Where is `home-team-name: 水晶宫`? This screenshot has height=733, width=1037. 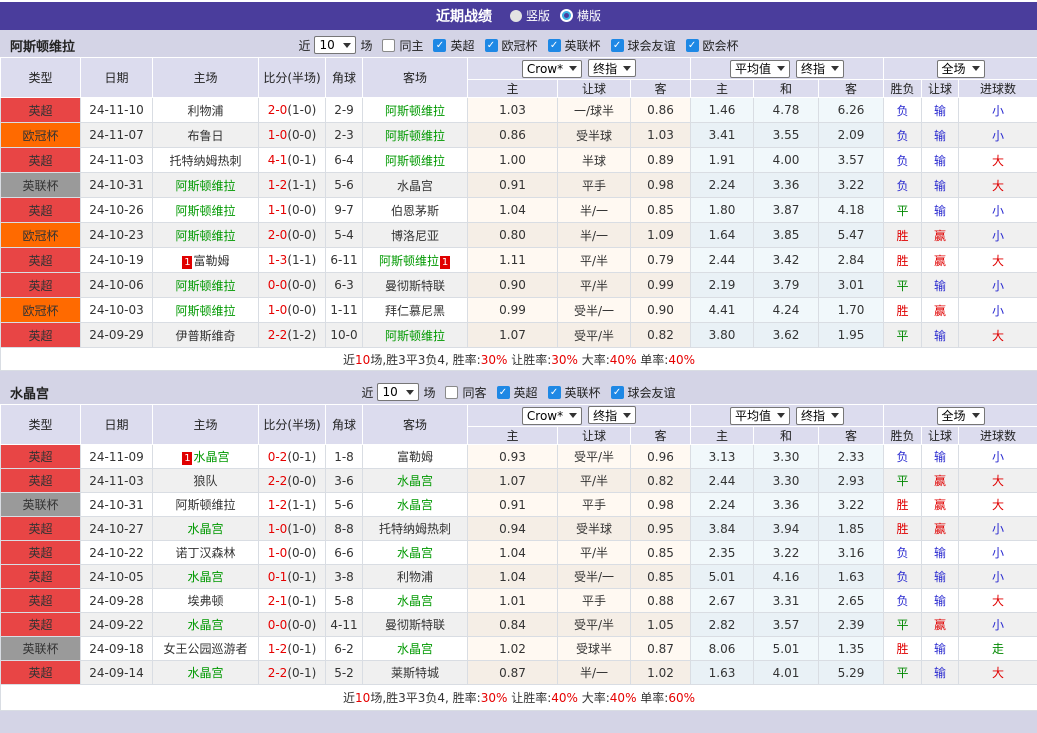 home-team-name: 水晶宫 is located at coordinates (205, 625).